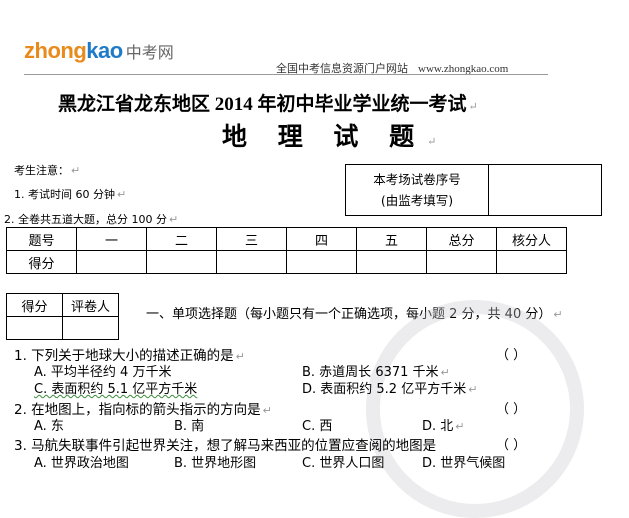 This screenshot has width=629, height=518. I want to click on score-table-header-cell: 五, so click(391, 239).